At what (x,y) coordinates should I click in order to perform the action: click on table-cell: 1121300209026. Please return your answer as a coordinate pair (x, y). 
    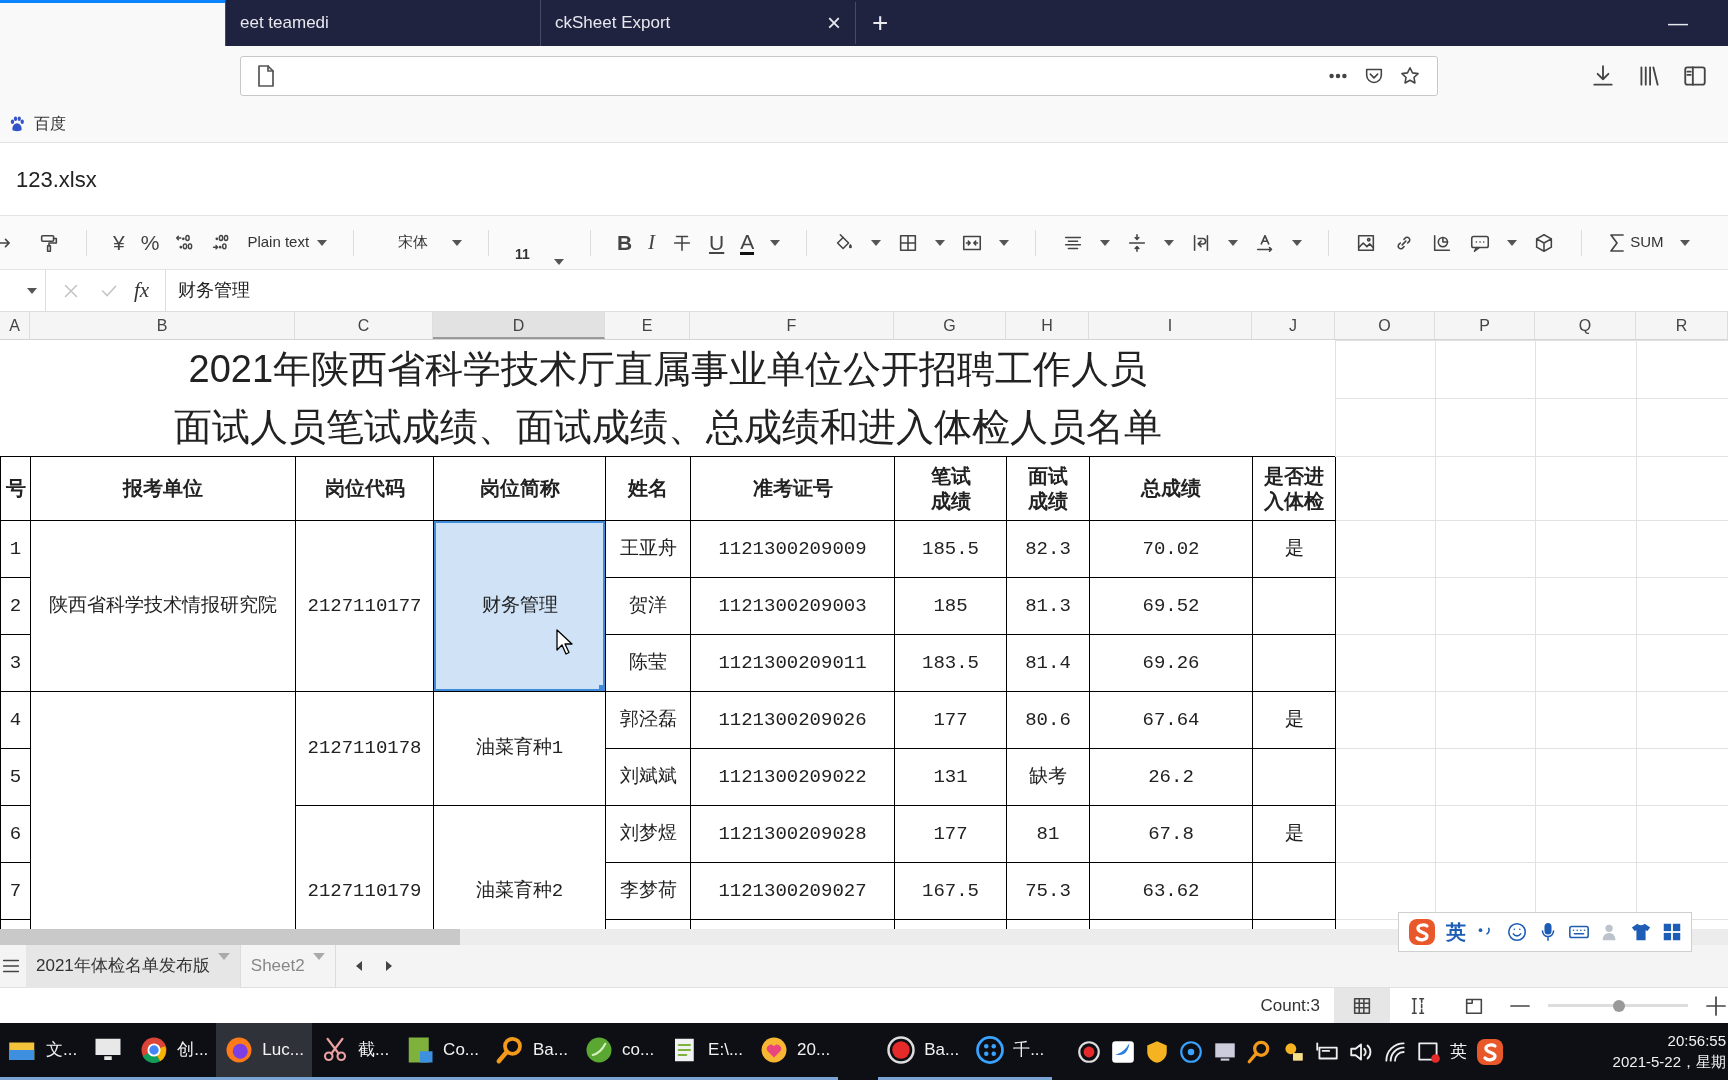
    Looking at the image, I should click on (792, 720).